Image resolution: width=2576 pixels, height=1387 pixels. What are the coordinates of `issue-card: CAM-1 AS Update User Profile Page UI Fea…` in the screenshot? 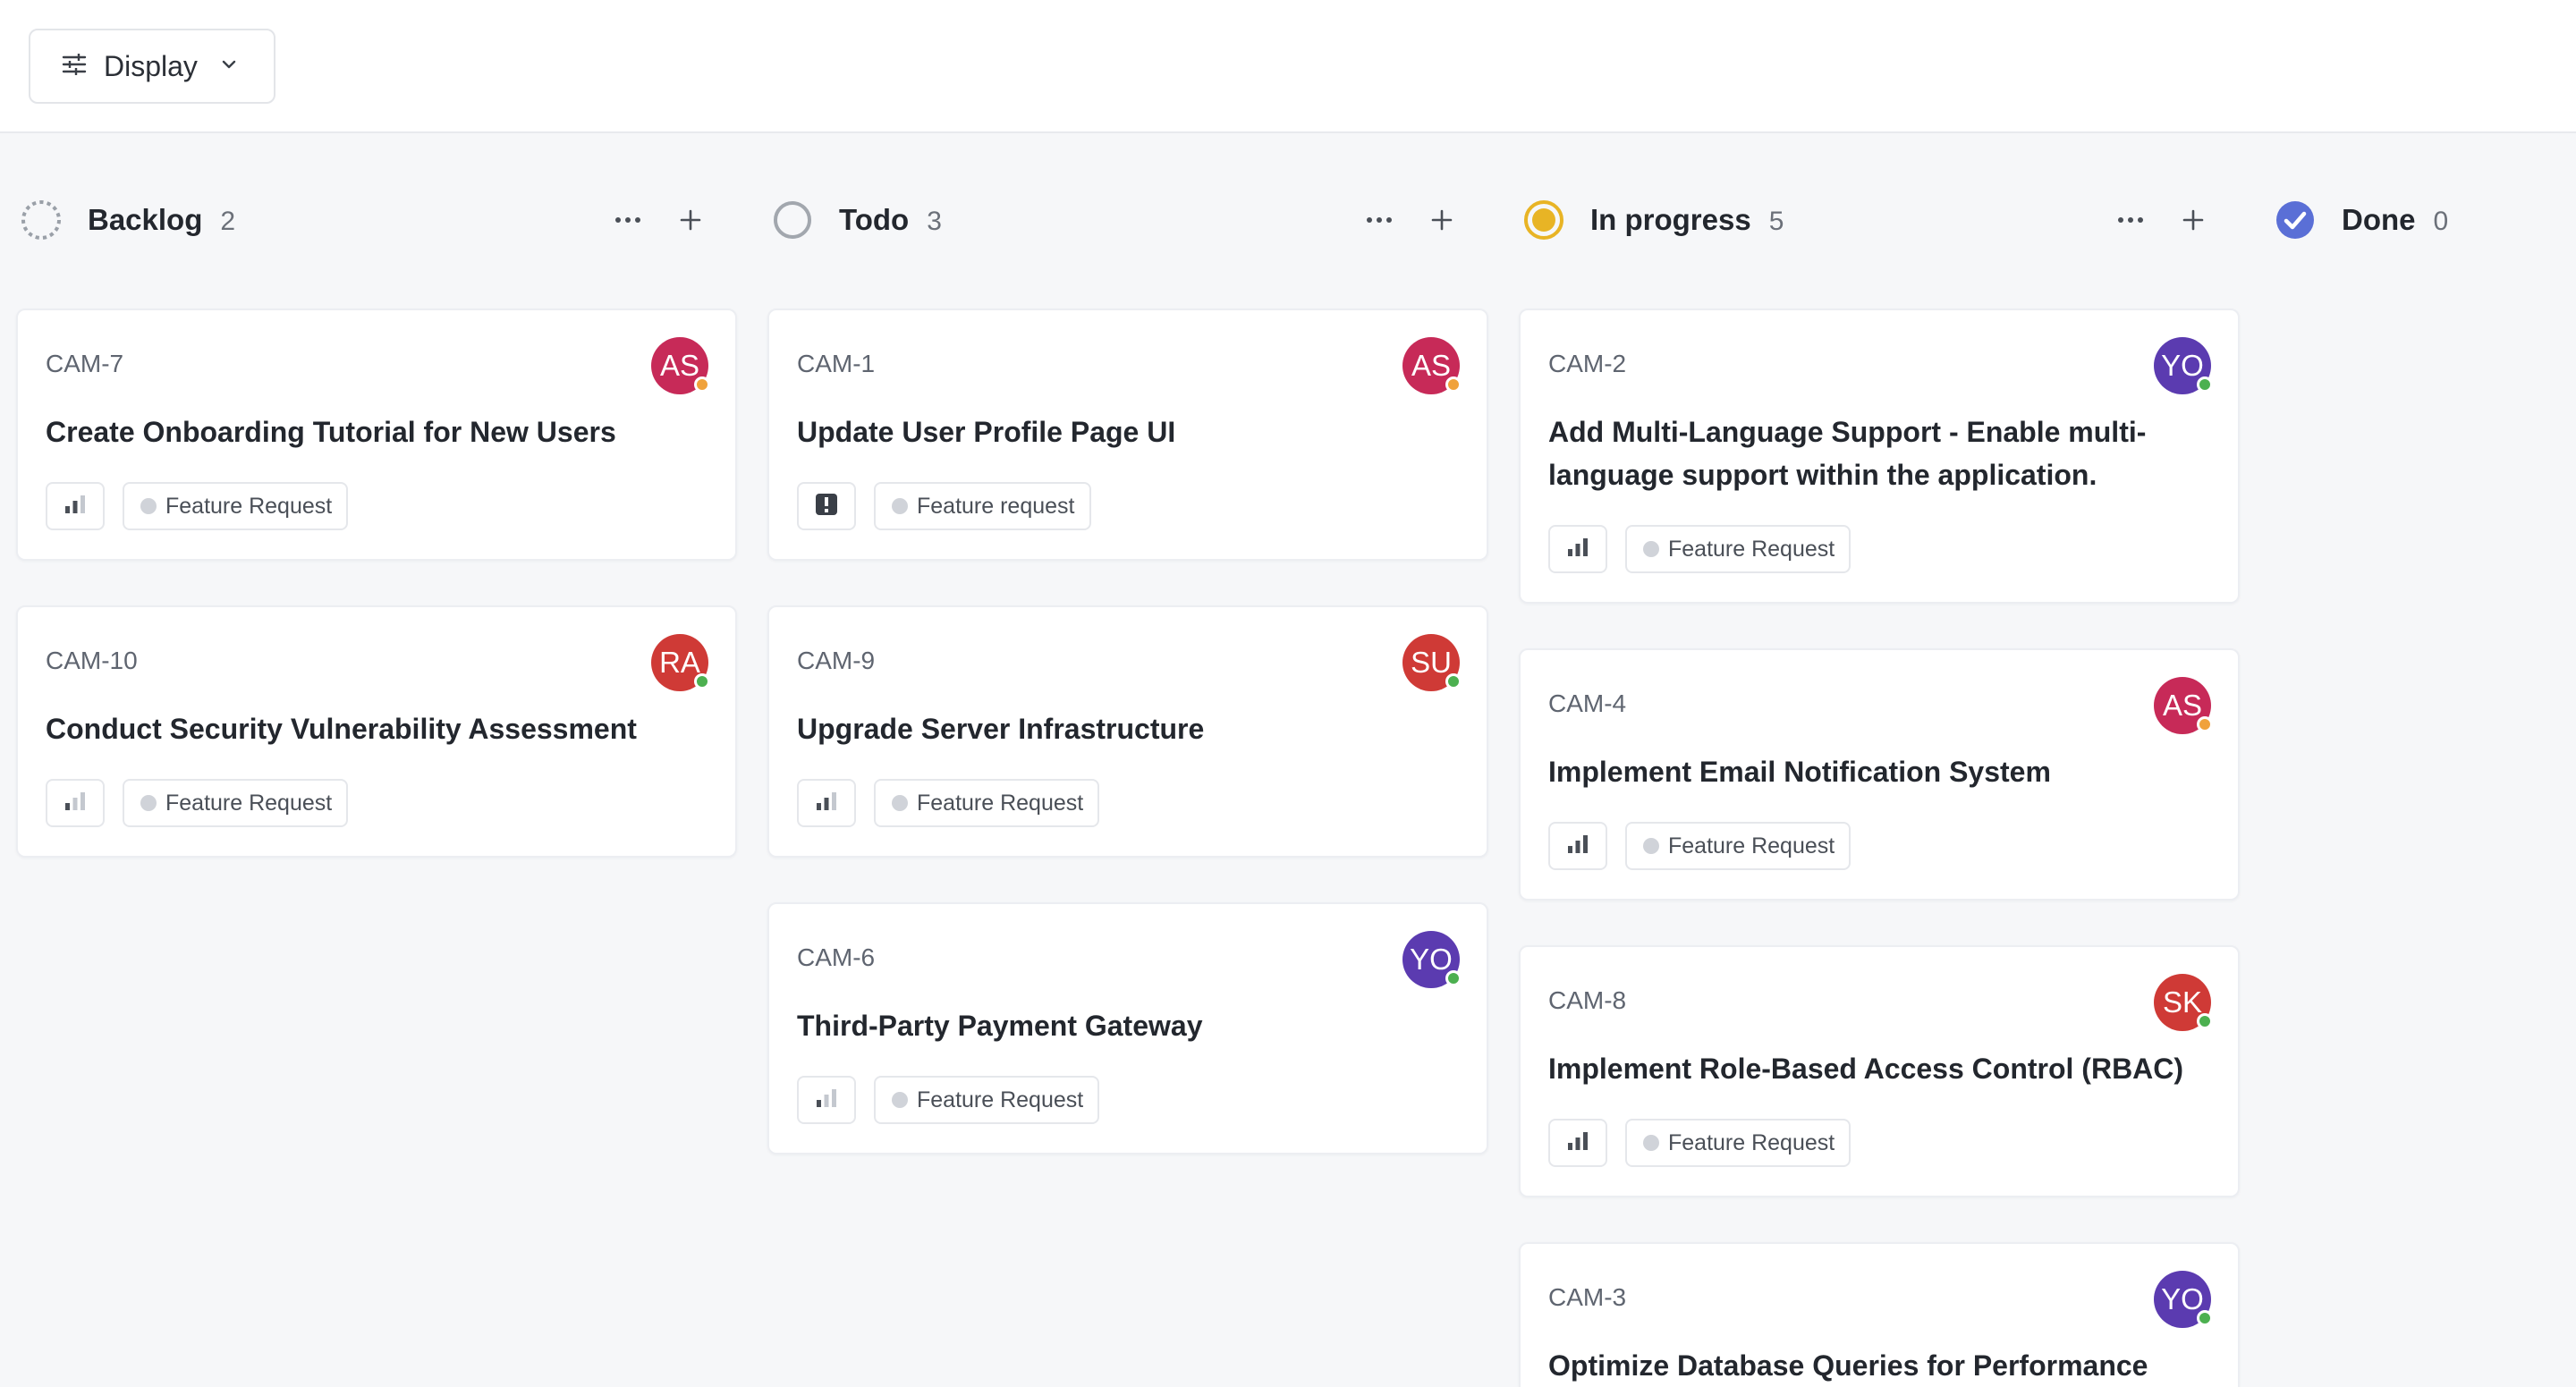 It's located at (1127, 435).